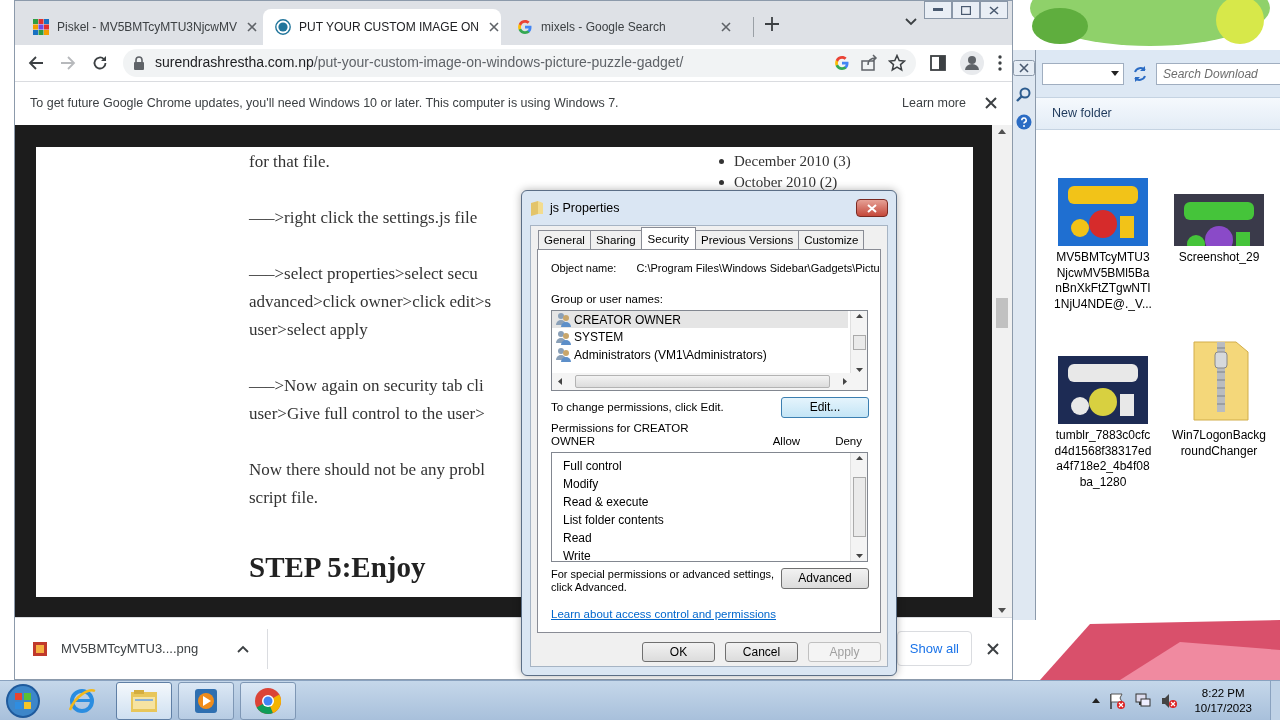  What do you see at coordinates (577, 538) in the screenshot?
I see `list-item: Read` at bounding box center [577, 538].